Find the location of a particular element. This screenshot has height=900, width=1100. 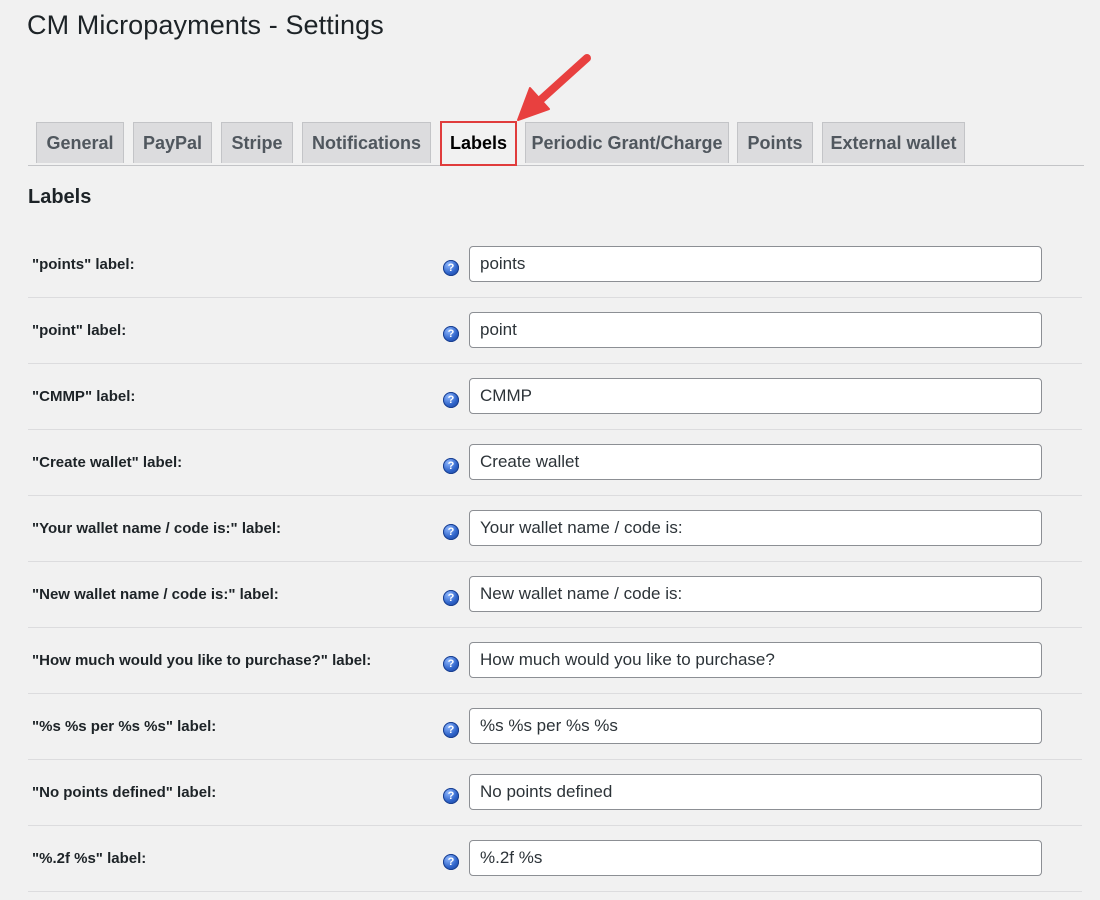

your-wallet-name-label-input is located at coordinates (755, 528).